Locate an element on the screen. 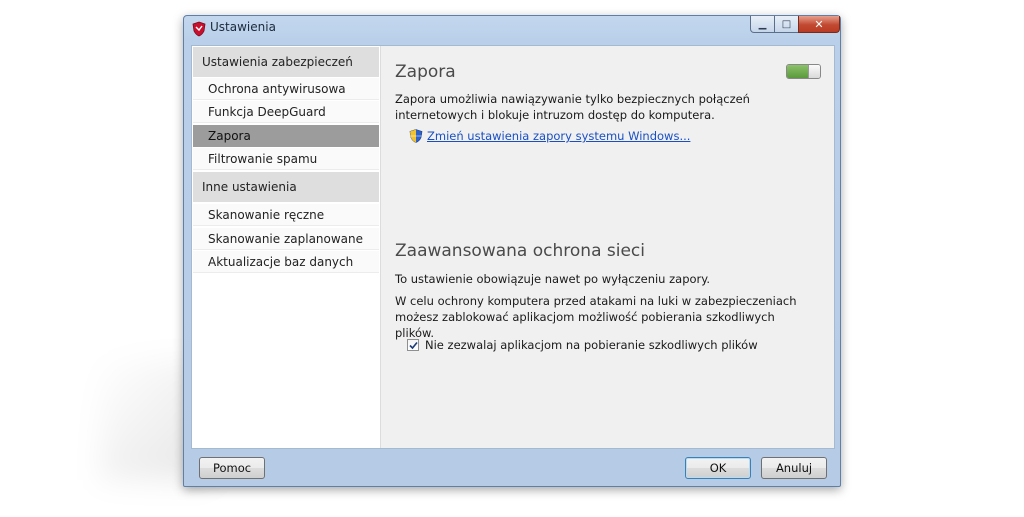  sidebar-item-firewall: Zapora is located at coordinates (286, 136).